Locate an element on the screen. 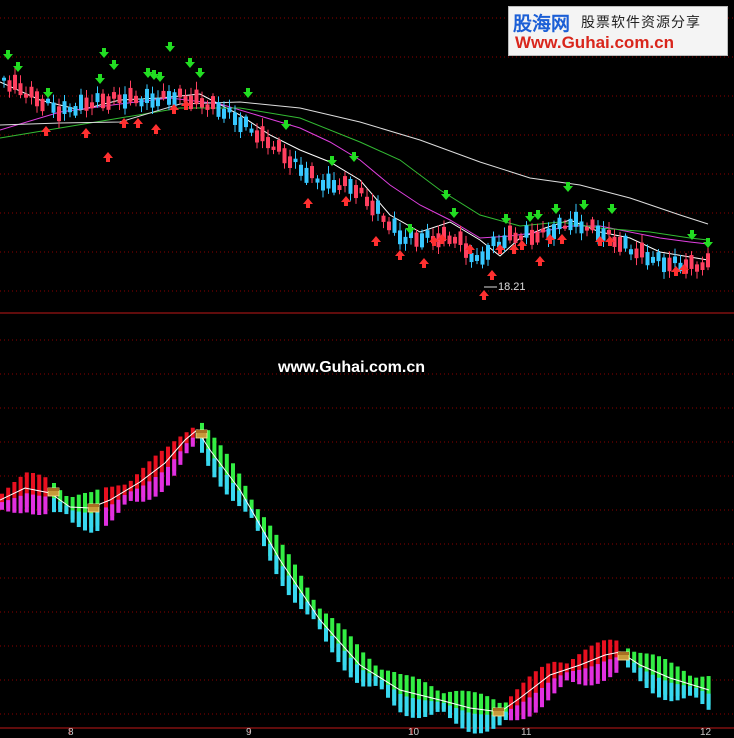 This screenshot has width=734, height=738. site-slogan: 股票软件资源分享 is located at coordinates (641, 23).